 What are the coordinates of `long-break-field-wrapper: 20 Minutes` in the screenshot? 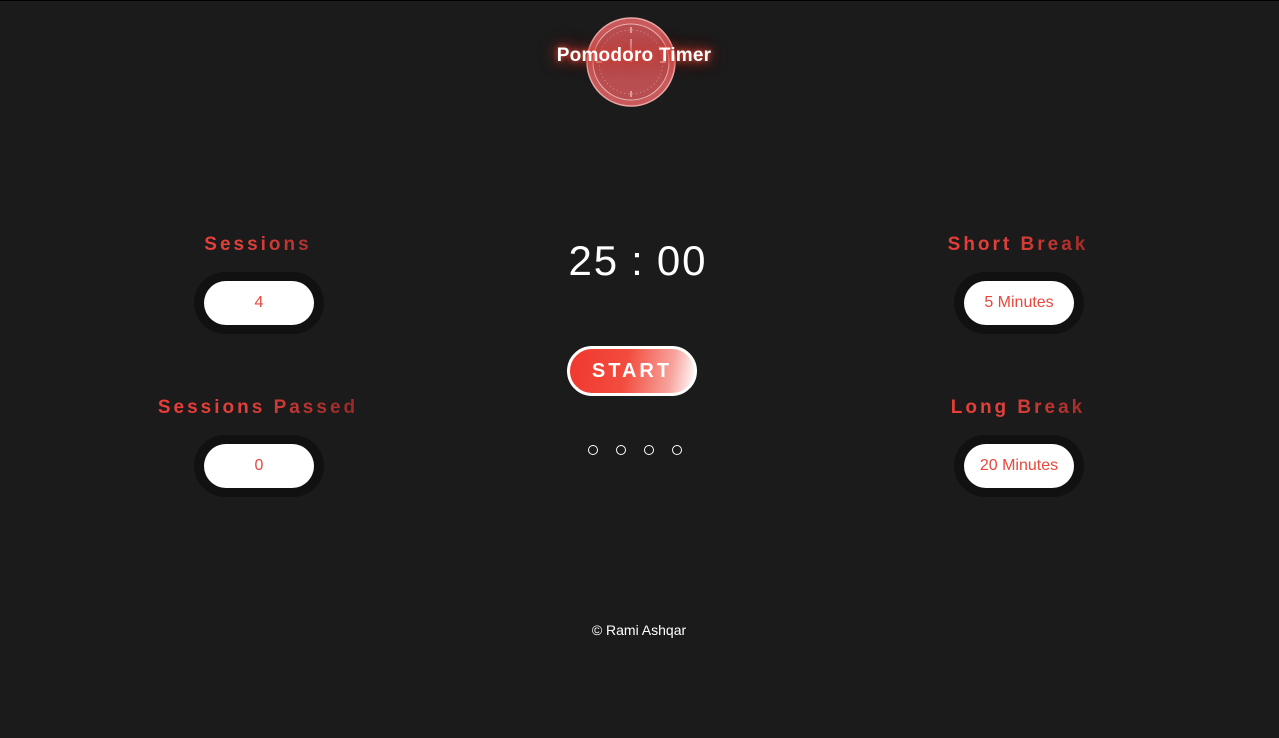 It's located at (1019, 466).